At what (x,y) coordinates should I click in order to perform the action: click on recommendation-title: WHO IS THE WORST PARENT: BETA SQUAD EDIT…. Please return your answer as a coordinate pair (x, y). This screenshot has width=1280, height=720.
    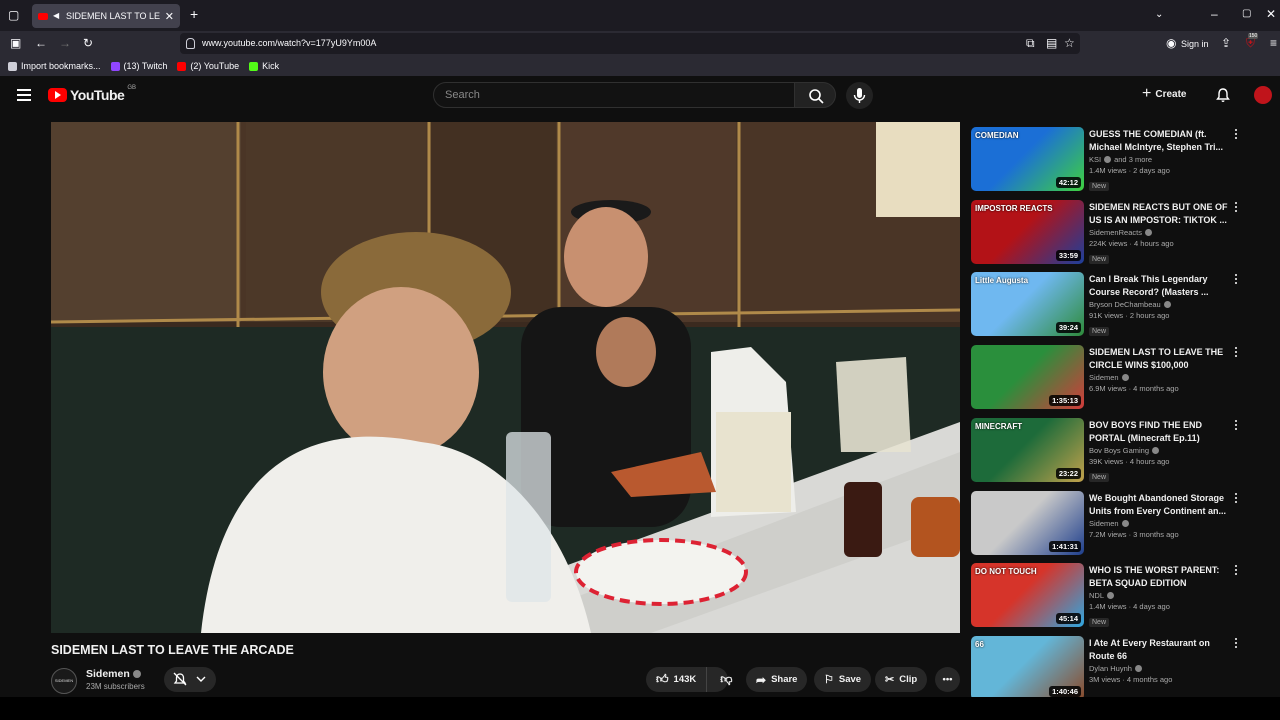
    Looking at the image, I should click on (1159, 577).